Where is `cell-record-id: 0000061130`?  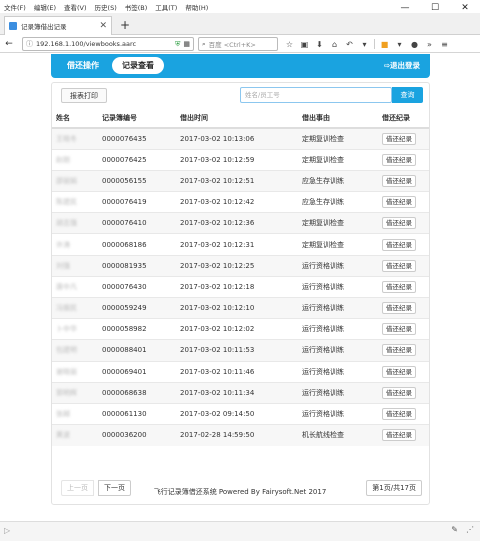 cell-record-id: 0000061130 is located at coordinates (137, 413).